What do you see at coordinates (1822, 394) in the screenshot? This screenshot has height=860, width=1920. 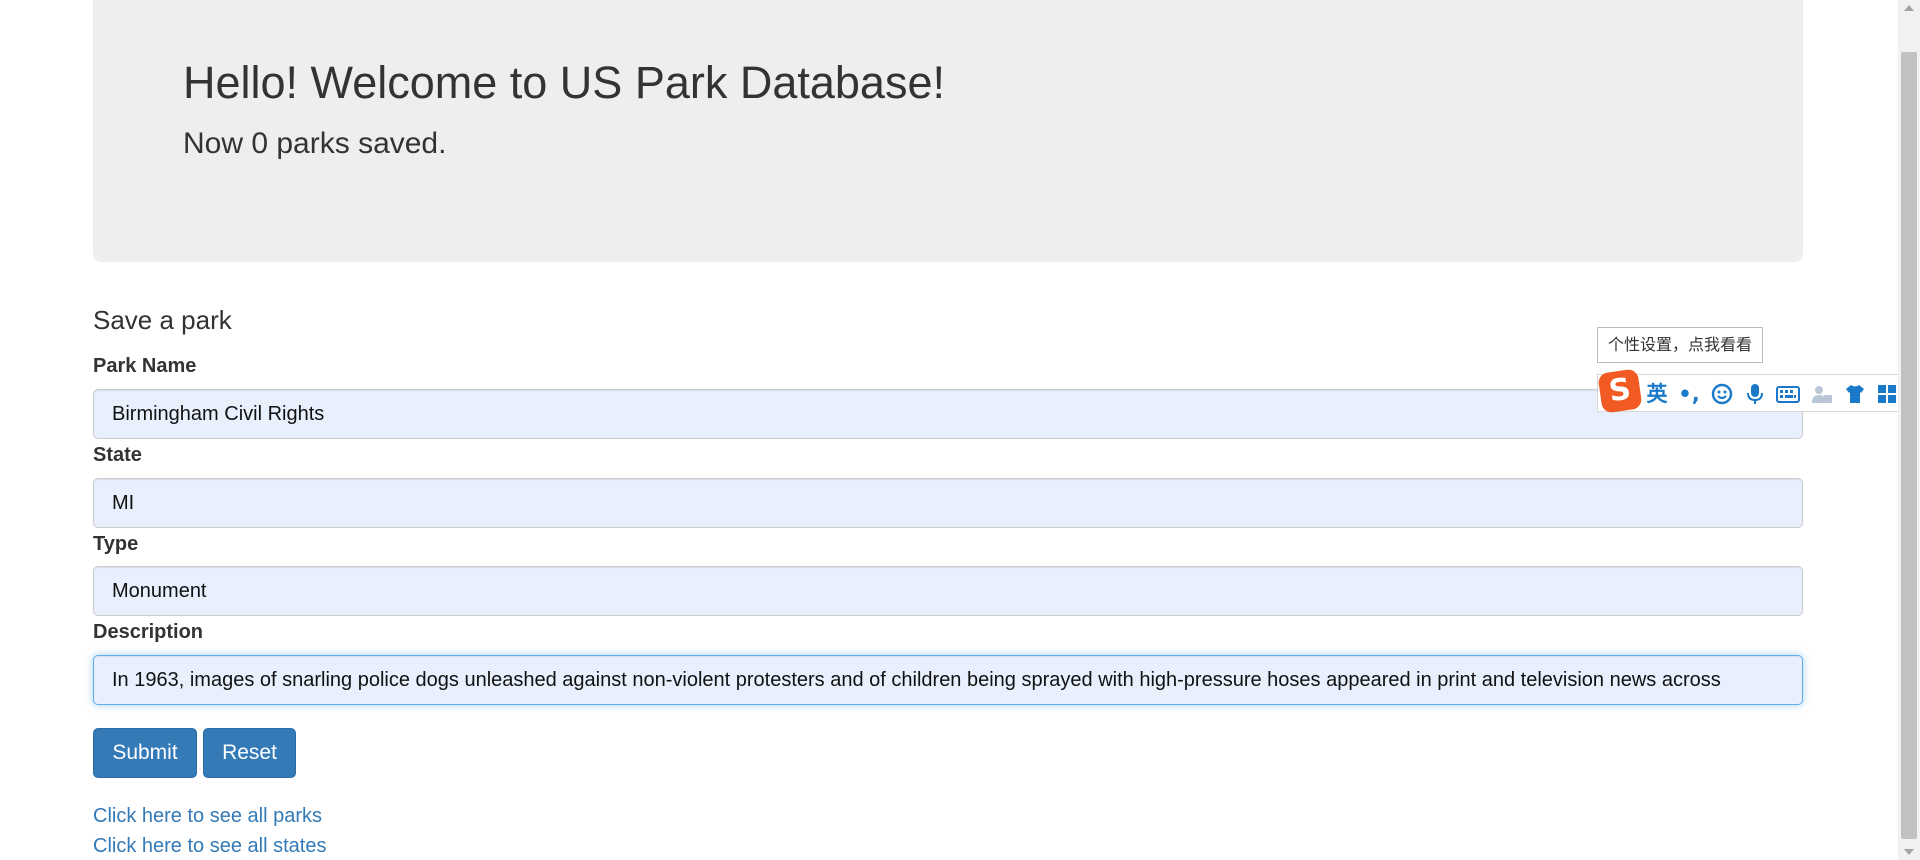 I see `user-icon` at bounding box center [1822, 394].